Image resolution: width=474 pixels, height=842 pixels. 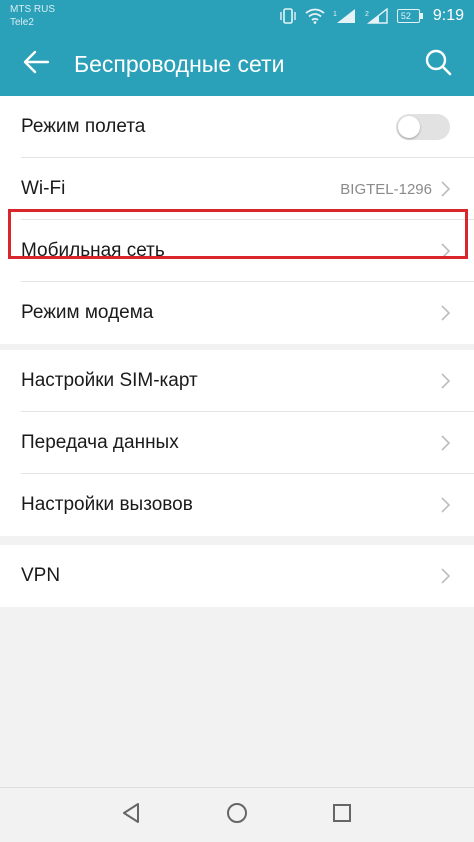 What do you see at coordinates (107, 504) in the screenshot?
I see `call-settings-label: Настройки вызовов` at bounding box center [107, 504].